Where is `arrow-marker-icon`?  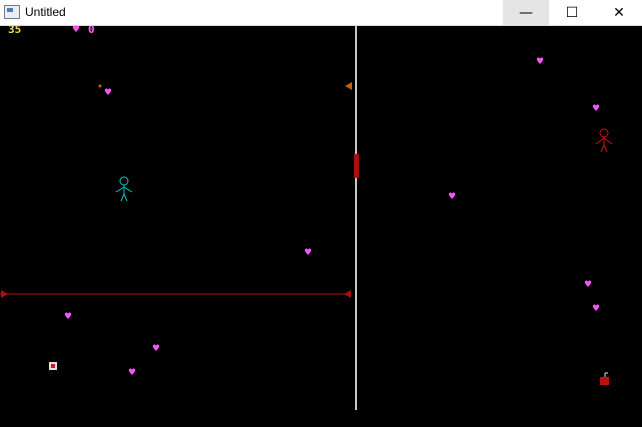
arrow-marker-icon is located at coordinates (348, 86).